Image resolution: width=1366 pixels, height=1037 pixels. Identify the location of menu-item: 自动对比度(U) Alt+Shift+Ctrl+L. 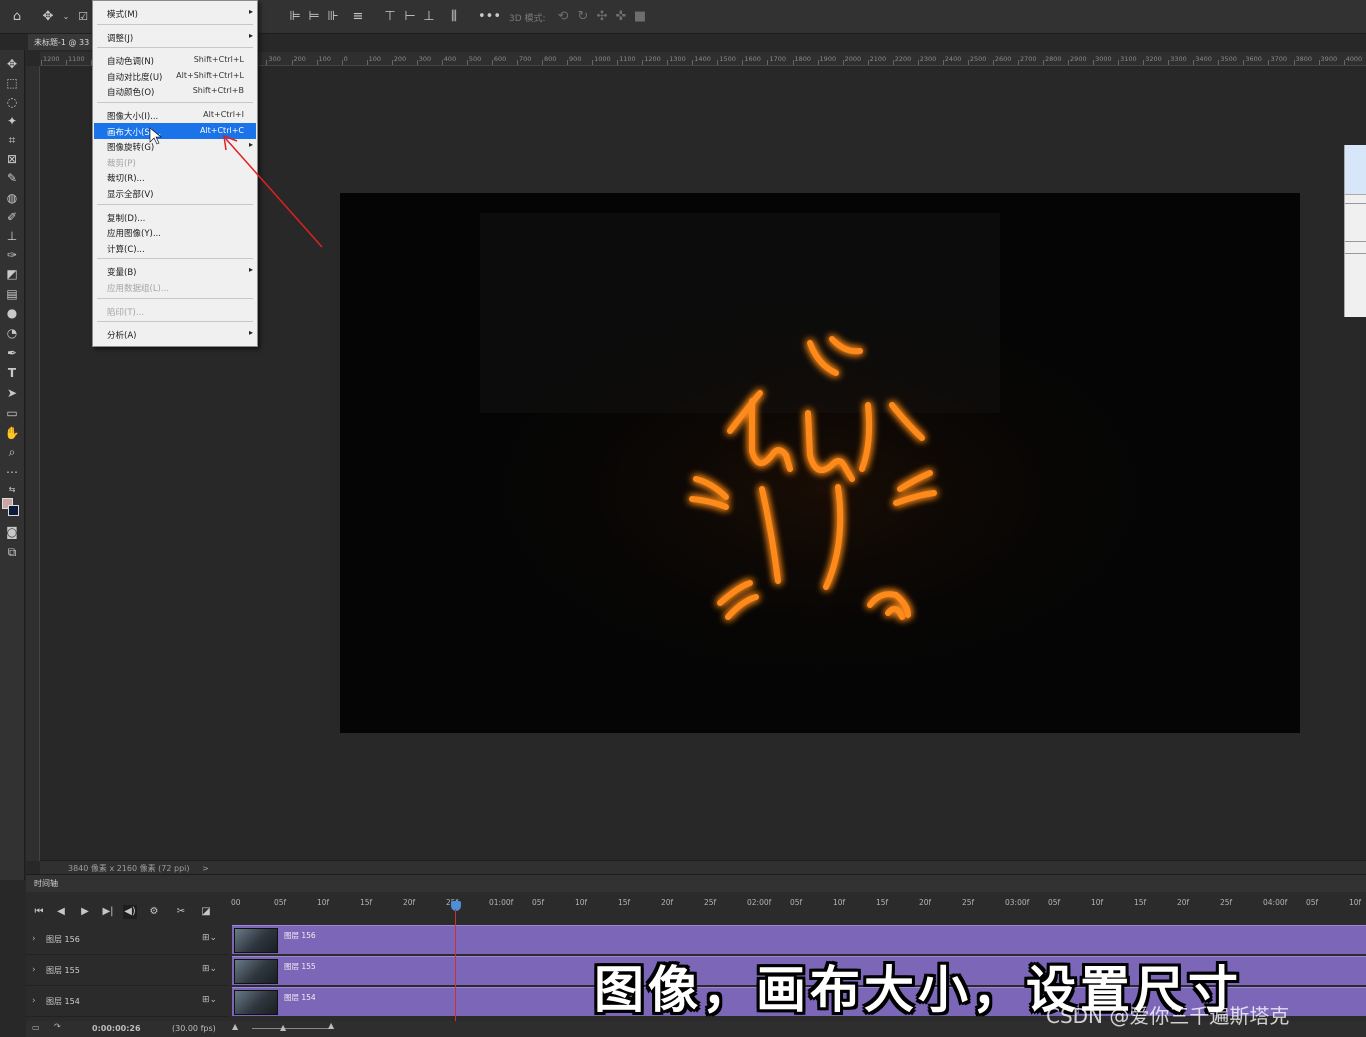
(175, 76).